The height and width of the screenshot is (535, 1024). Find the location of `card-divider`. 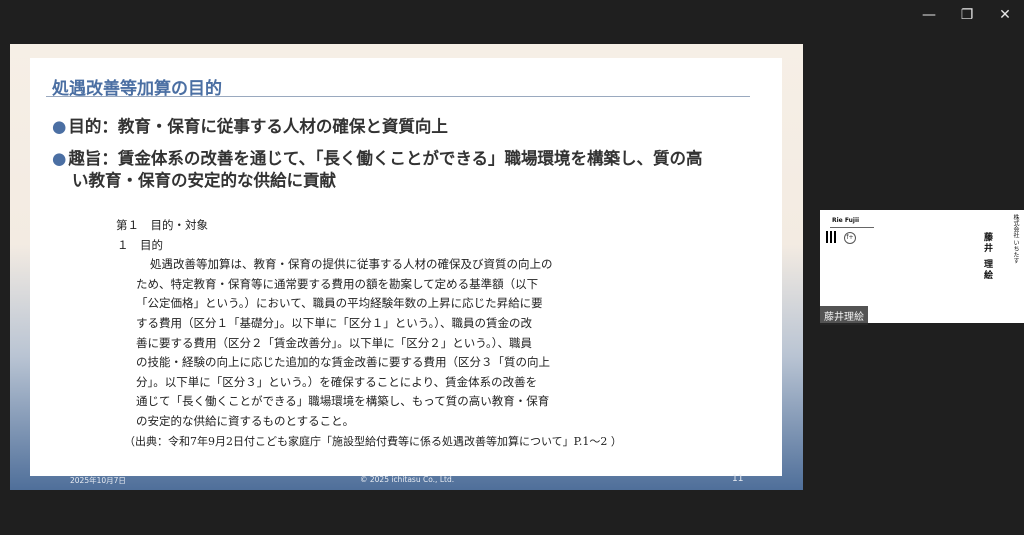

card-divider is located at coordinates (852, 227).